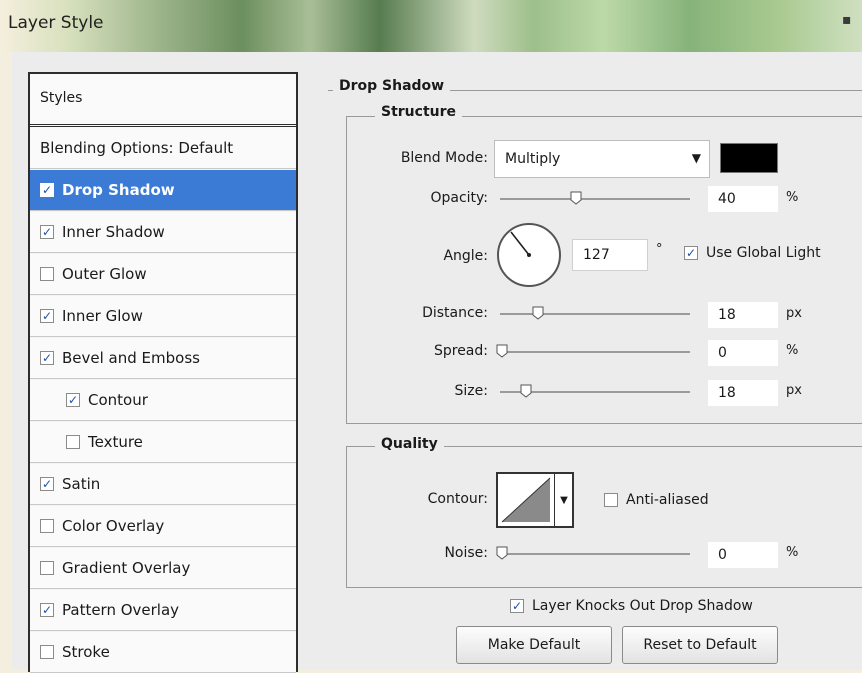 Image resolution: width=862 pixels, height=673 pixels. I want to click on use-global-light-checkbox: ✓, so click(691, 253).